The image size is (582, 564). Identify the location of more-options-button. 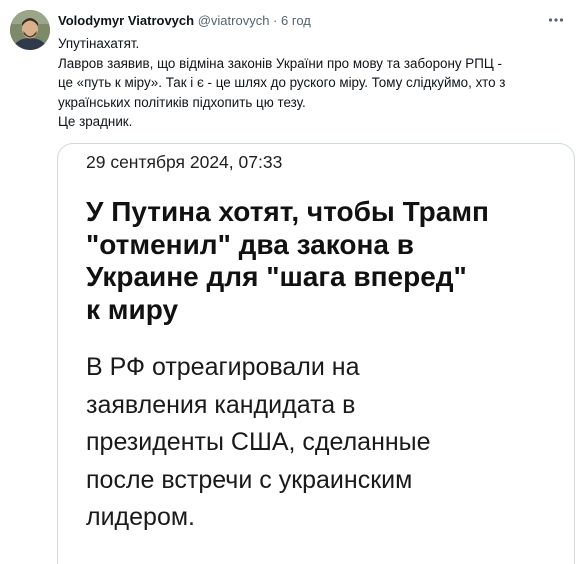
(556, 20).